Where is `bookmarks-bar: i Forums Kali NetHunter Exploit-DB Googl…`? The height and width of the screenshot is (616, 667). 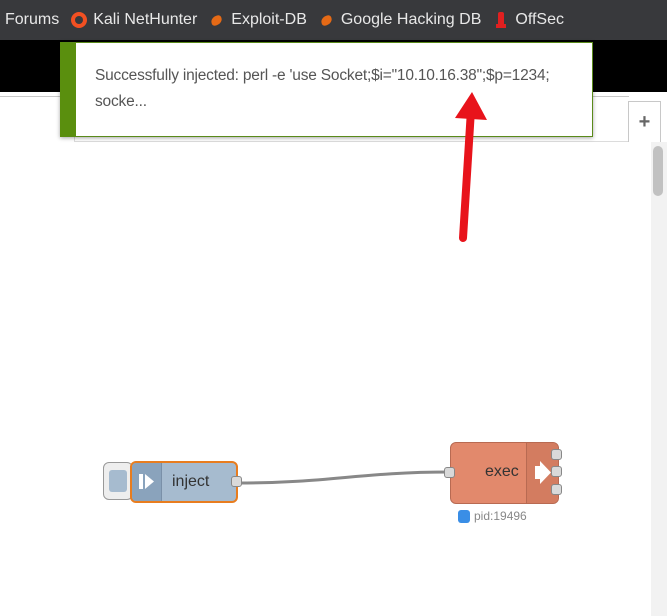
bookmarks-bar: i Forums Kali NetHunter Exploit-DB Googl… is located at coordinates (333, 20).